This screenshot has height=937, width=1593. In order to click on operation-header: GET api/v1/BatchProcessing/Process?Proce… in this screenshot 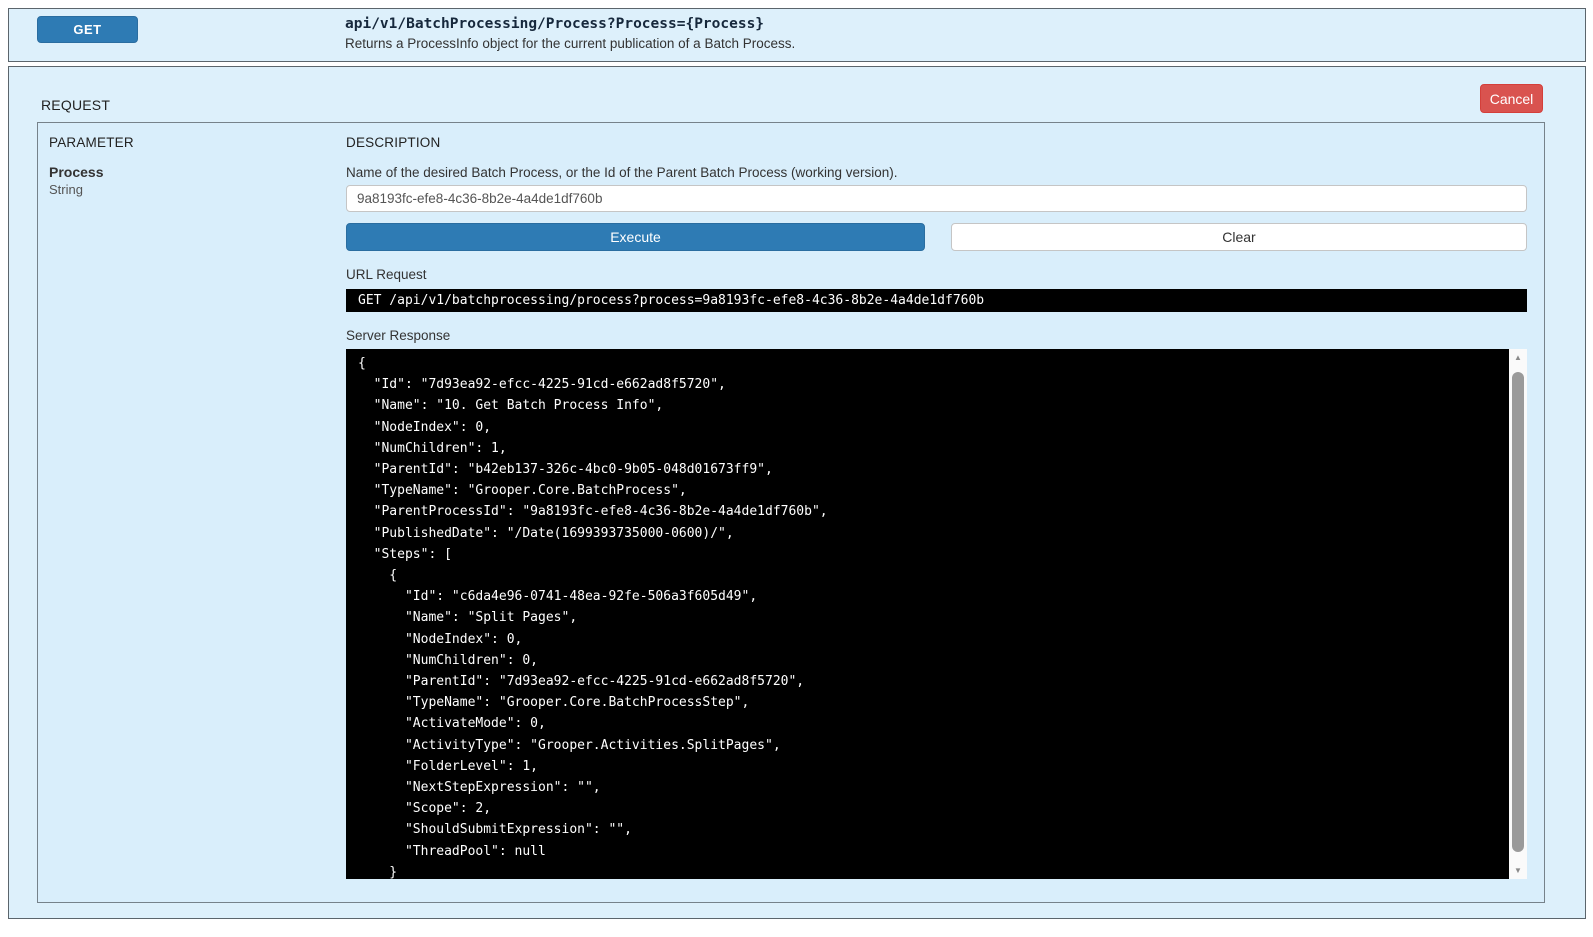, I will do `click(797, 35)`.